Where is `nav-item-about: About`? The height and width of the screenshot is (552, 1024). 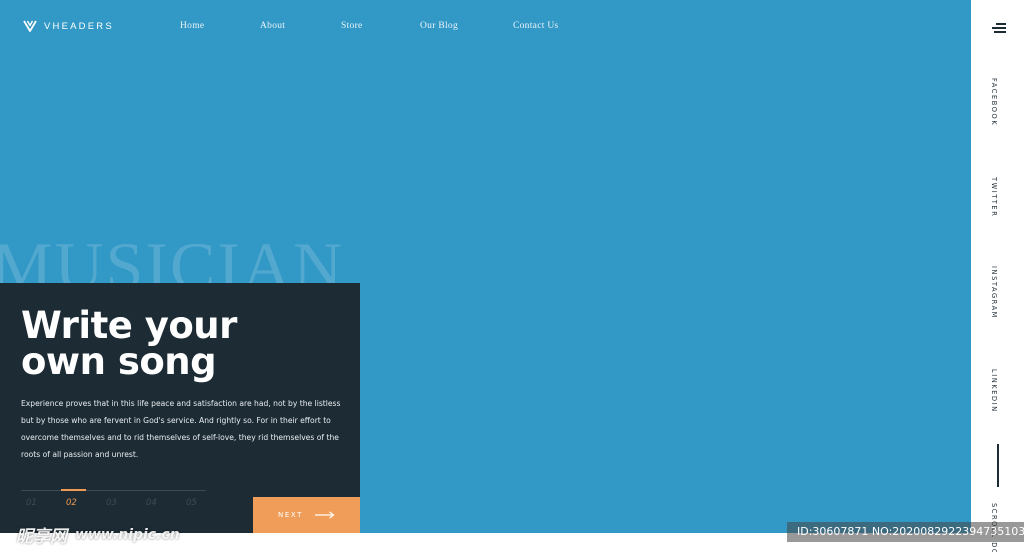
nav-item-about: About is located at coordinates (272, 26).